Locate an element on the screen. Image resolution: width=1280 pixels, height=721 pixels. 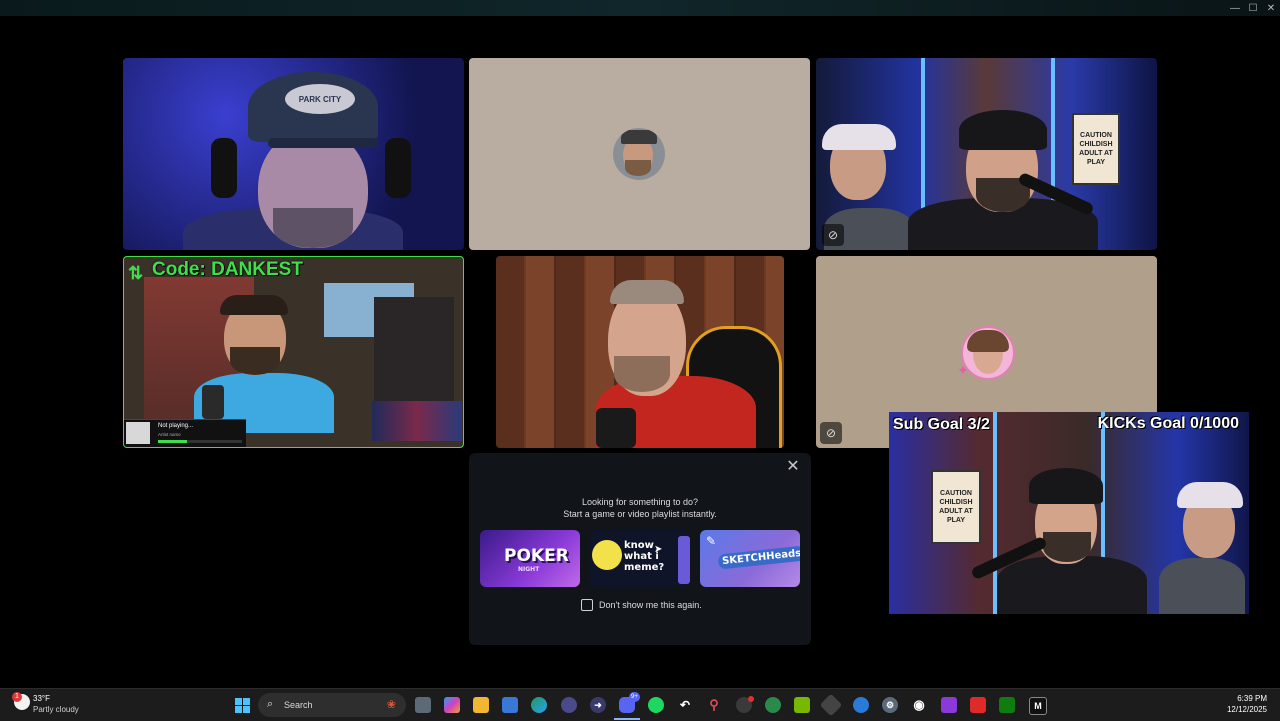
edge-browser-icon is located at coordinates (539, 705).